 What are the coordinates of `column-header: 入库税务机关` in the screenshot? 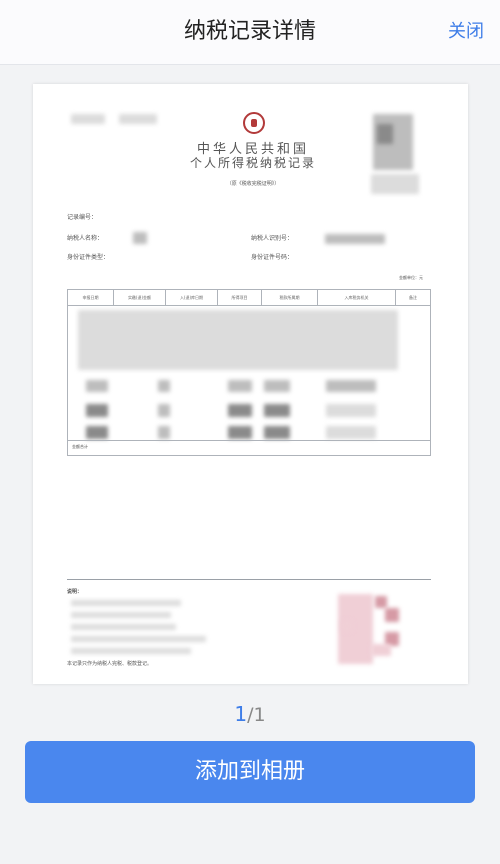 It's located at (357, 297).